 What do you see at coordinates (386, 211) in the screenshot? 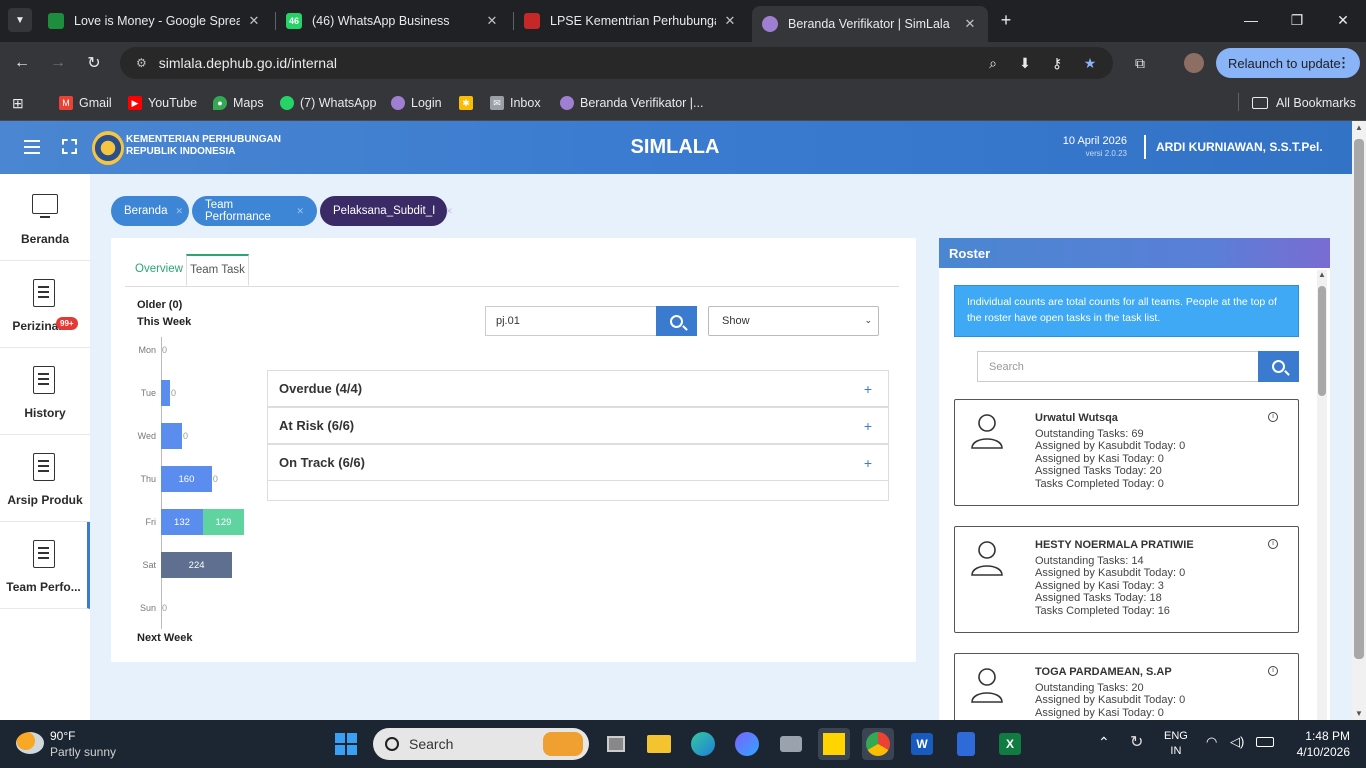
I see `breadcrumb-pelaksana: Pelaksana_Subdit_I ✕` at bounding box center [386, 211].